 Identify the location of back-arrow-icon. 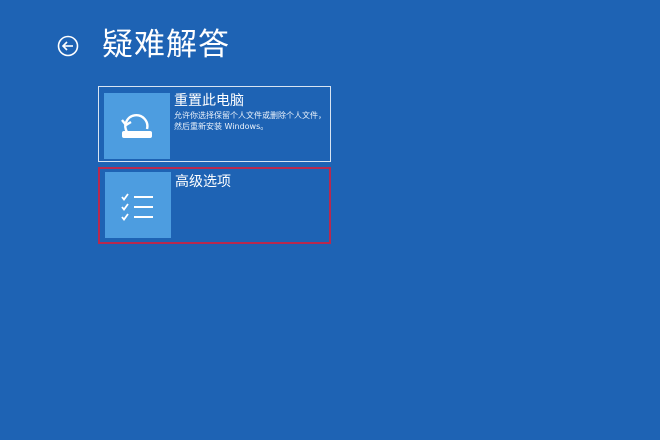
(68, 46).